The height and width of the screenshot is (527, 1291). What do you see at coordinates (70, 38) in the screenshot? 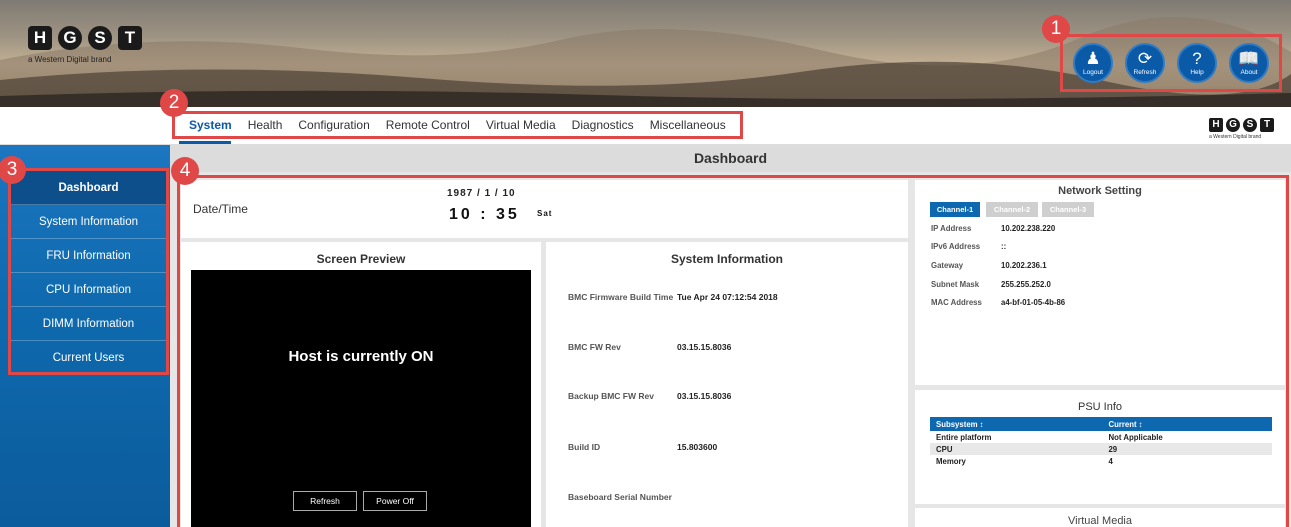
I see `logo-letter-g: G` at bounding box center [70, 38].